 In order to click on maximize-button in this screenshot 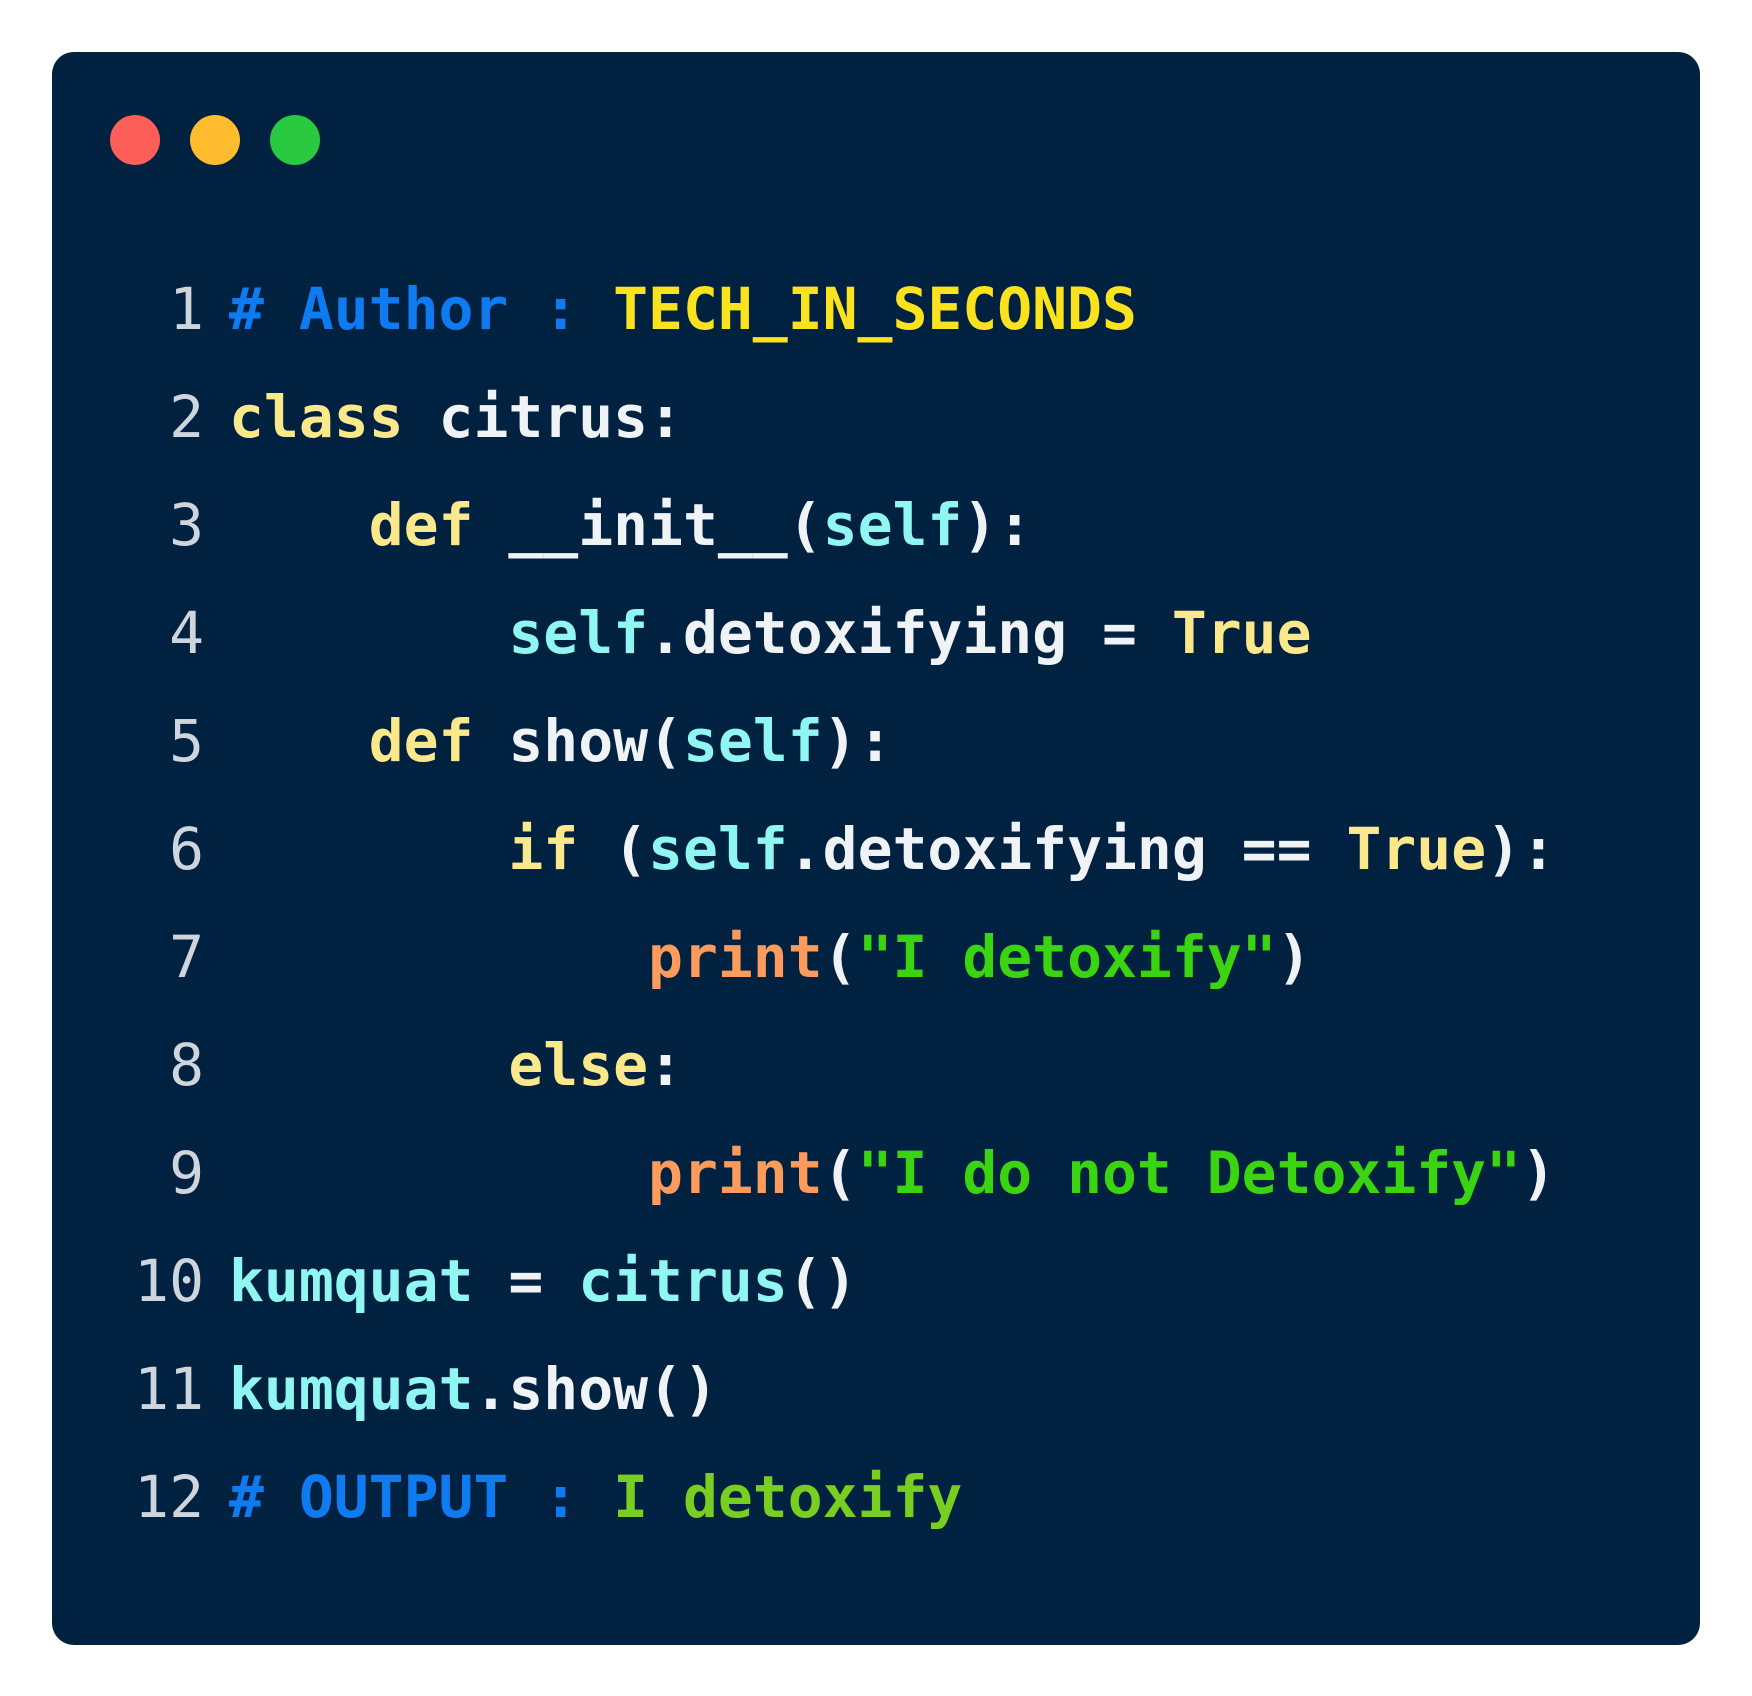, I will do `click(295, 140)`.